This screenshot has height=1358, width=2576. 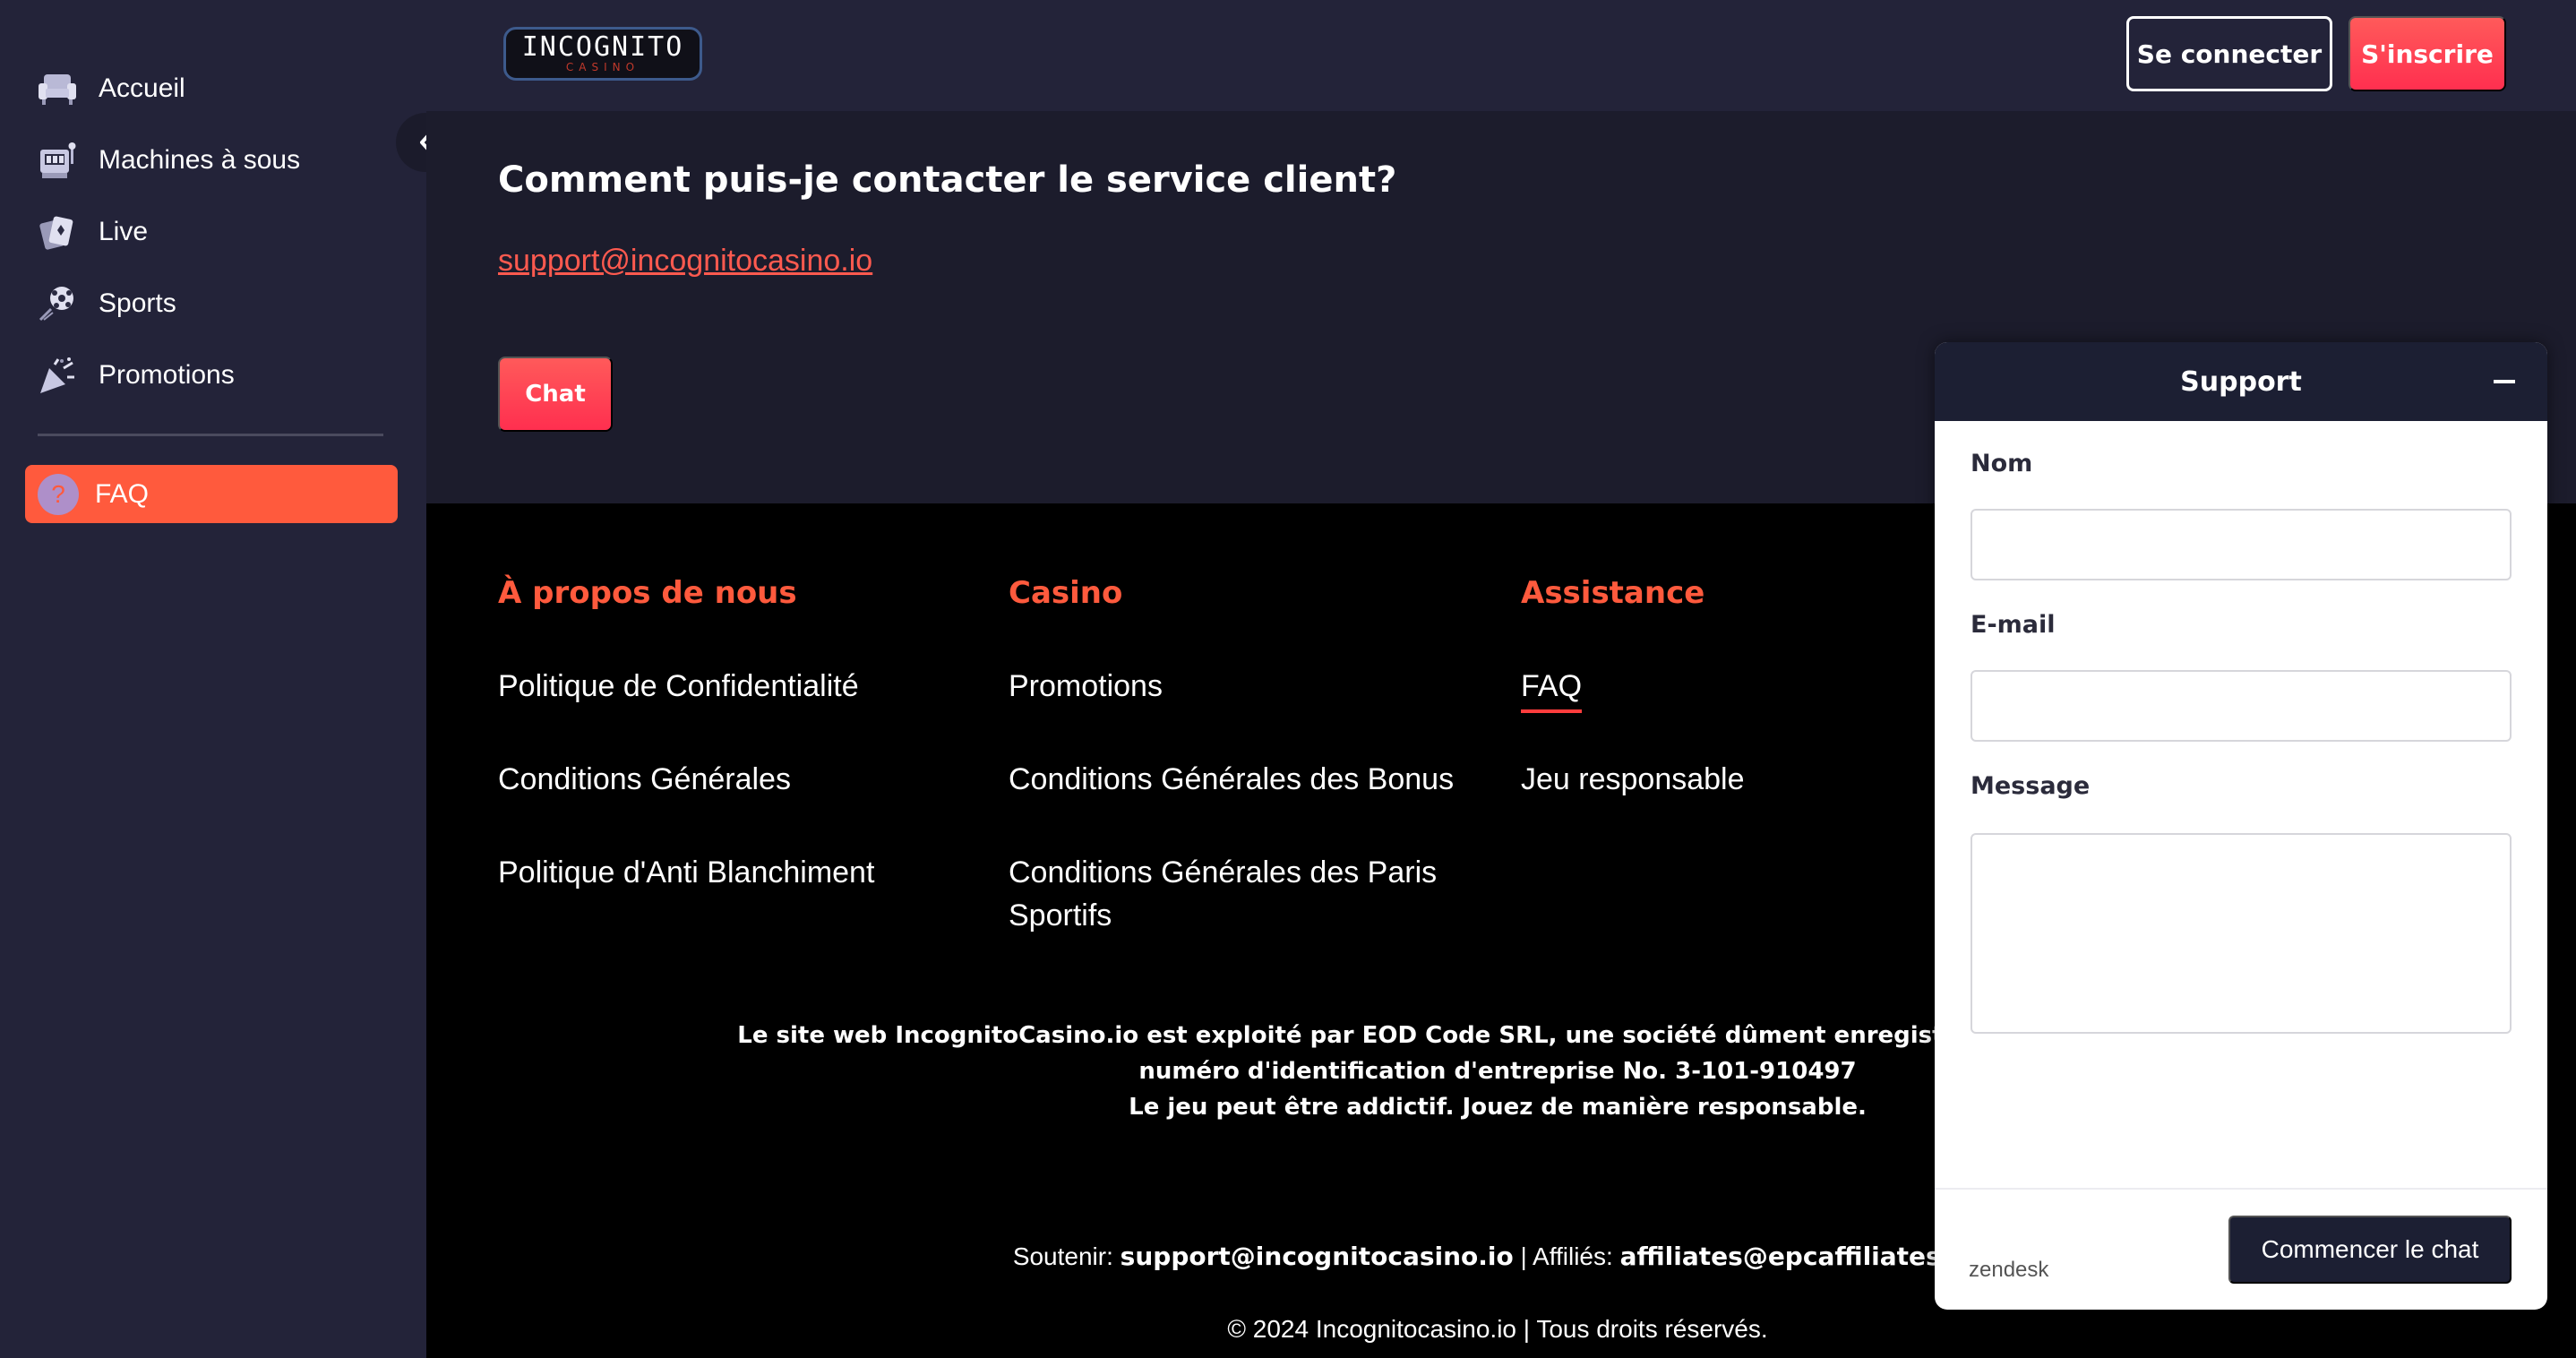 I want to click on sidebar-item-label: Promotions, so click(x=167, y=375).